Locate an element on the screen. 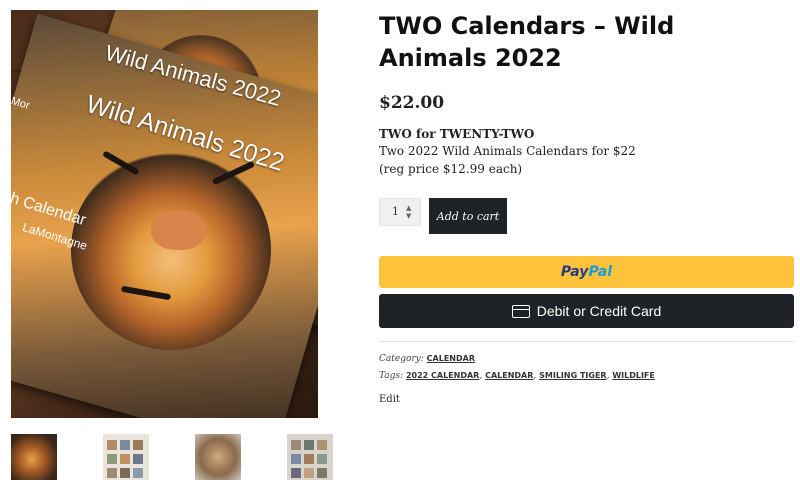 The height and width of the screenshot is (490, 800). quantity-value: 1 is located at coordinates (395, 211).